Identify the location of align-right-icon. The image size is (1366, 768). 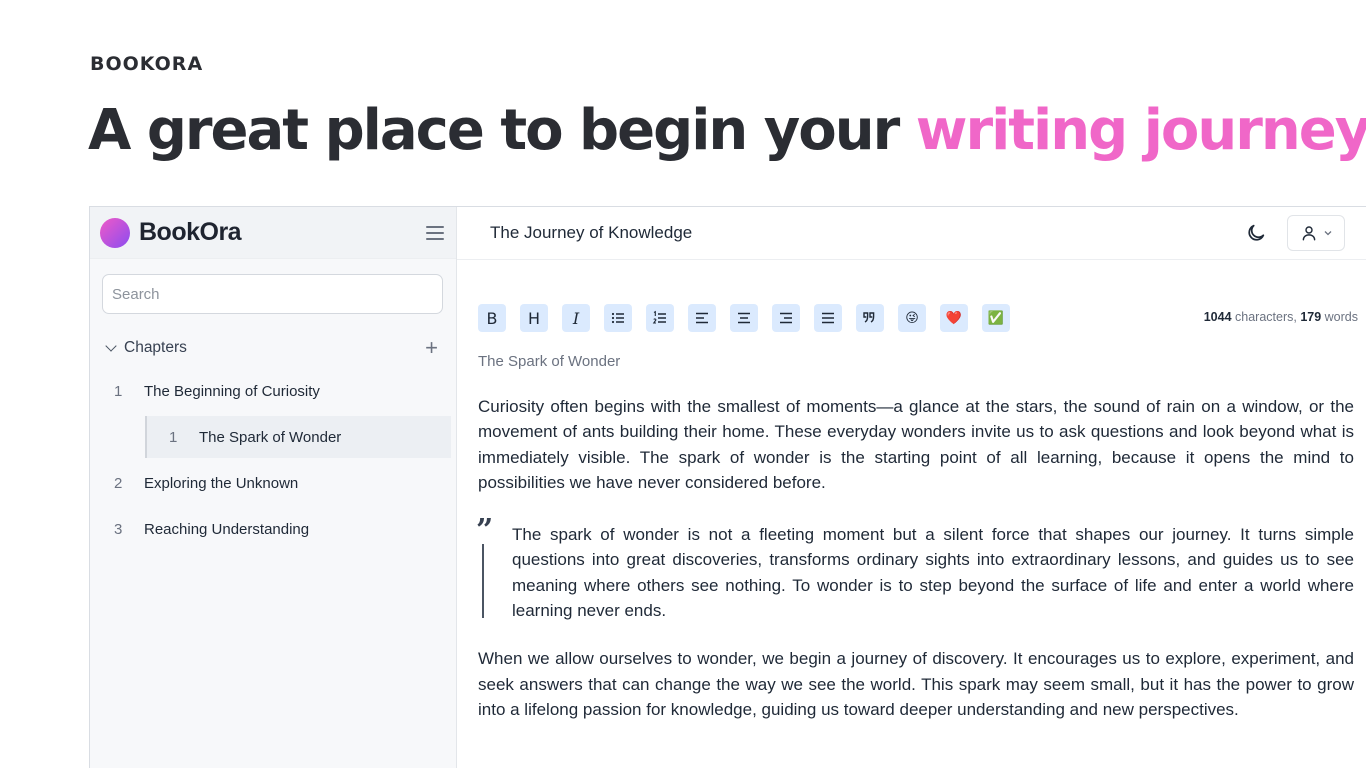
(786, 318).